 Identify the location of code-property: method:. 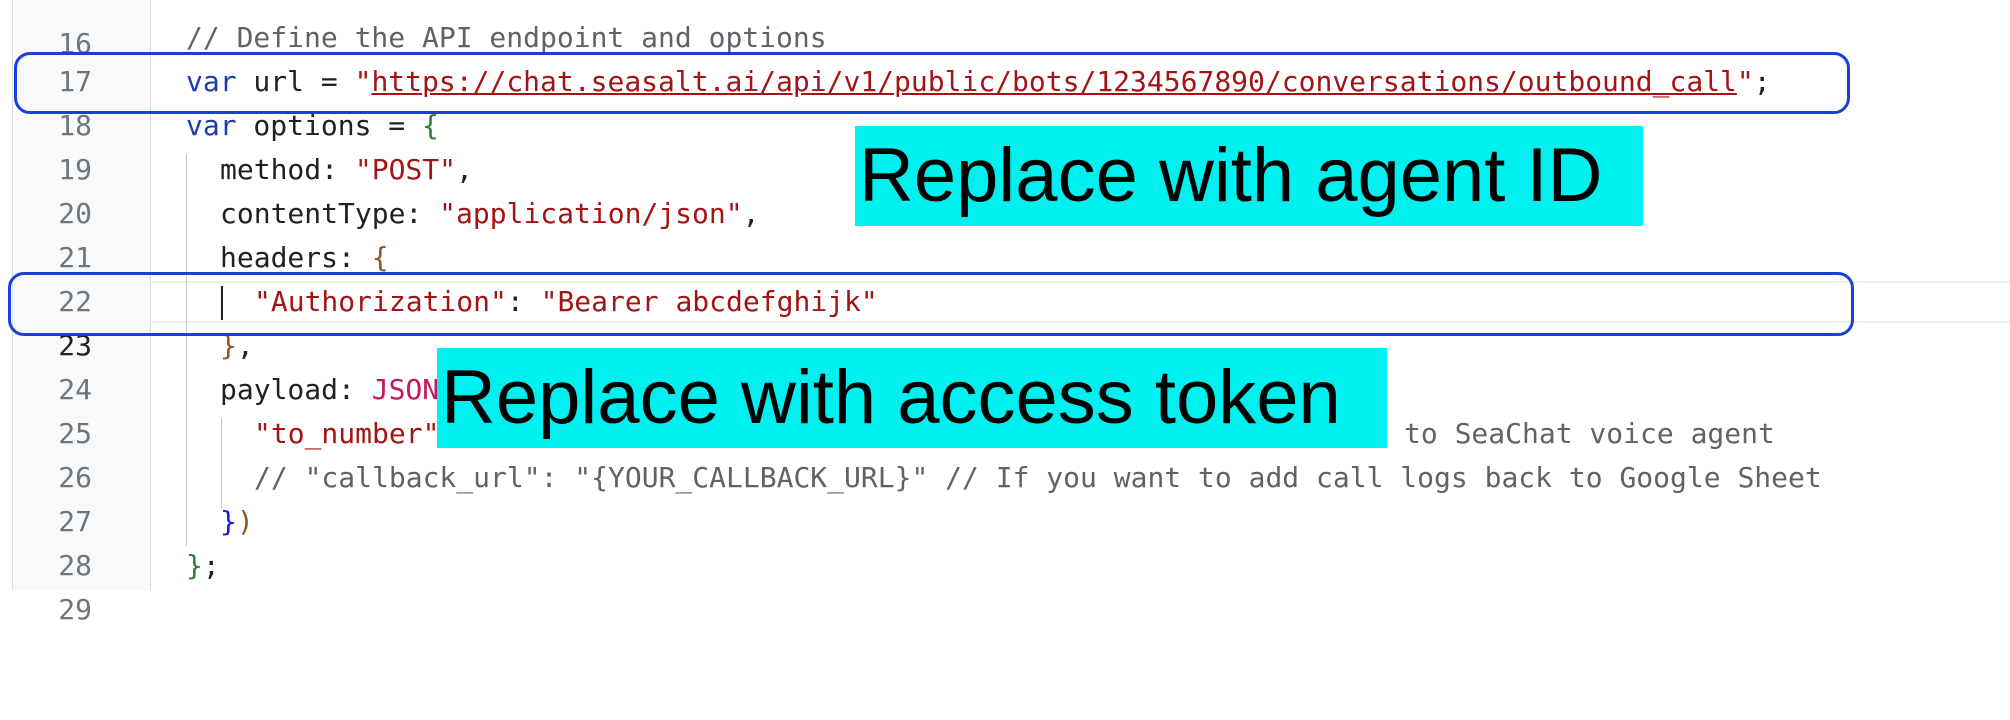
(287, 169).